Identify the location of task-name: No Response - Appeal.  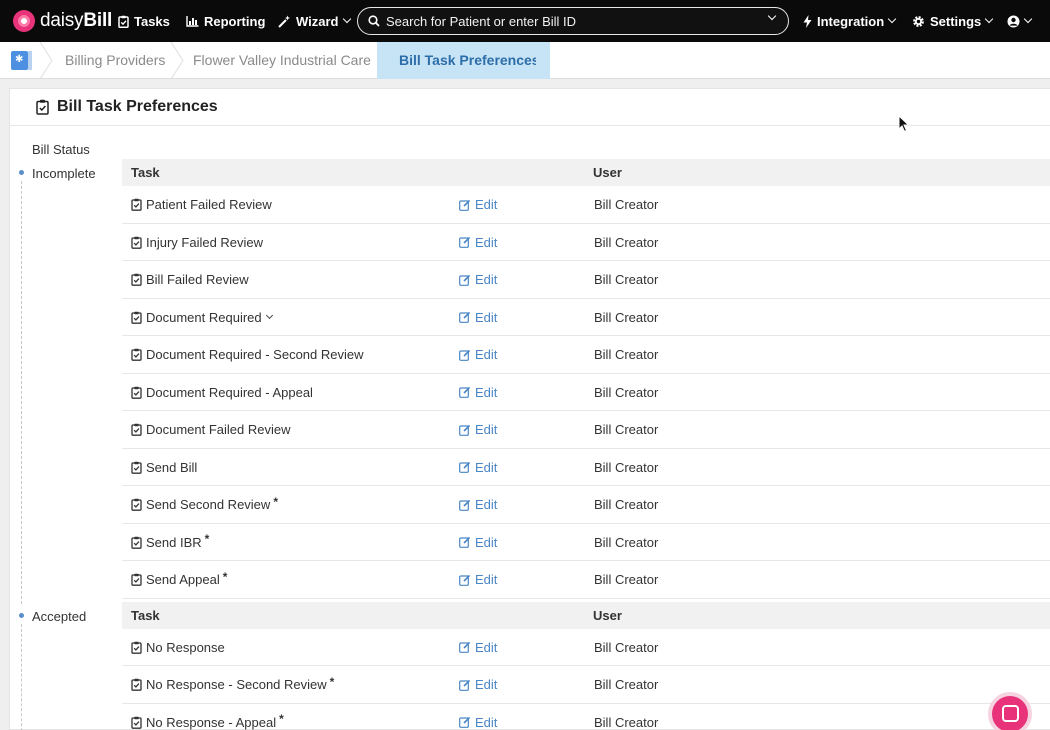
(211, 722).